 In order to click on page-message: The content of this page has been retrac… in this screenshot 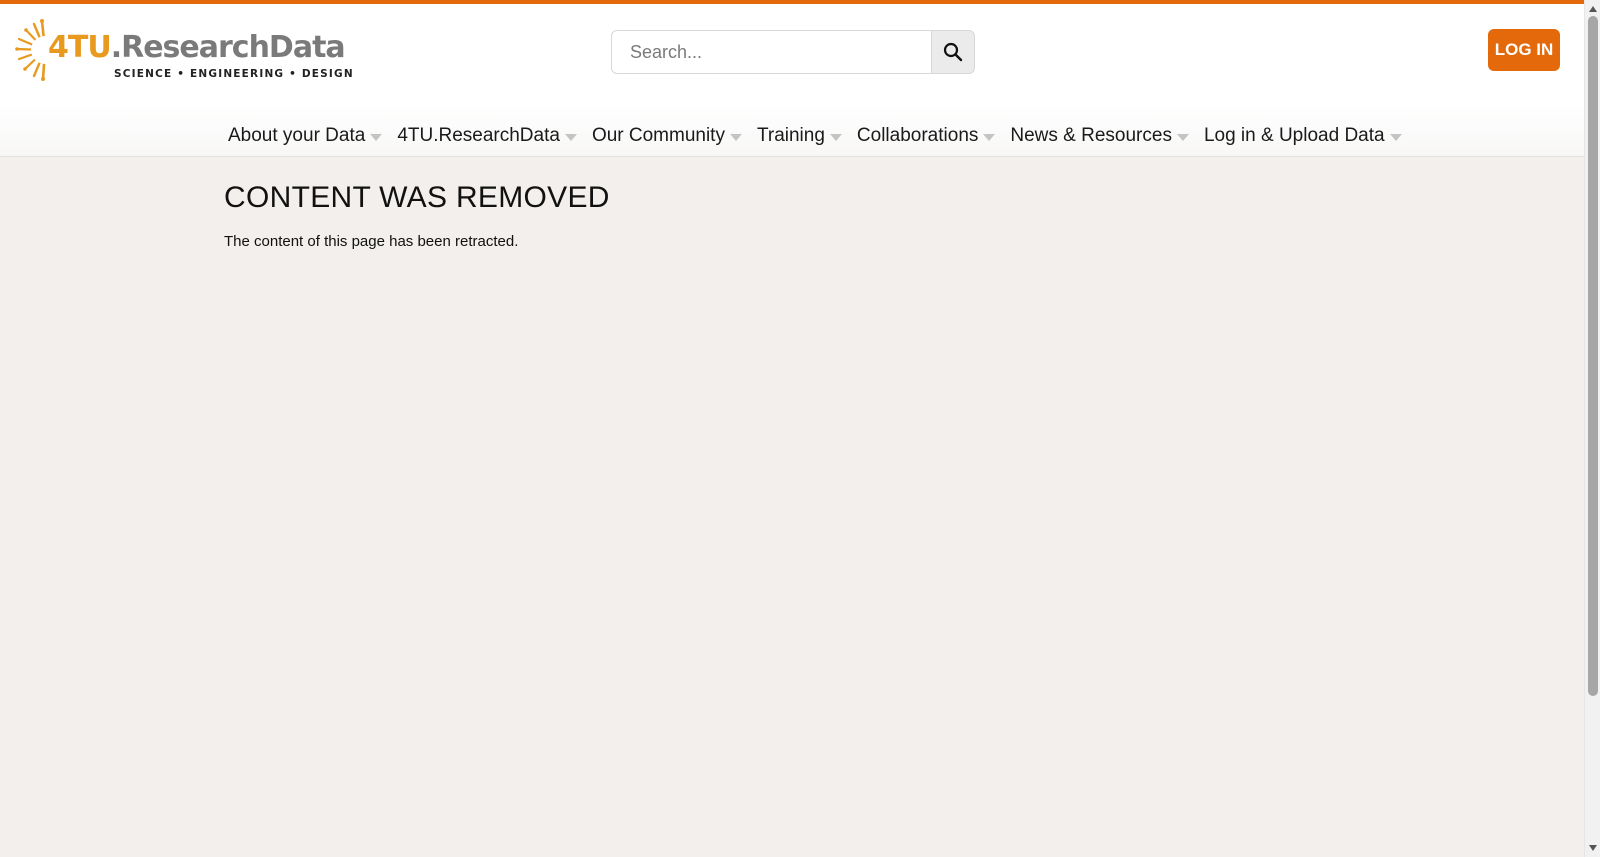, I will do `click(371, 241)`.